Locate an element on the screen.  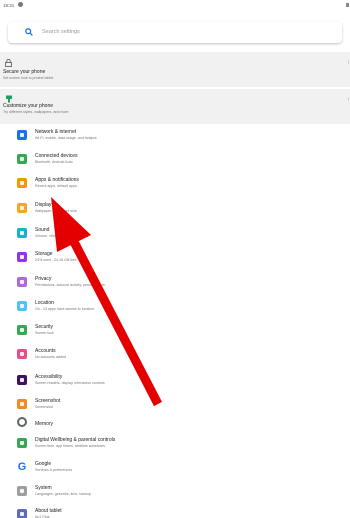
settings-item-subtitle: Recent apps, default apps is located at coordinates (56, 186).